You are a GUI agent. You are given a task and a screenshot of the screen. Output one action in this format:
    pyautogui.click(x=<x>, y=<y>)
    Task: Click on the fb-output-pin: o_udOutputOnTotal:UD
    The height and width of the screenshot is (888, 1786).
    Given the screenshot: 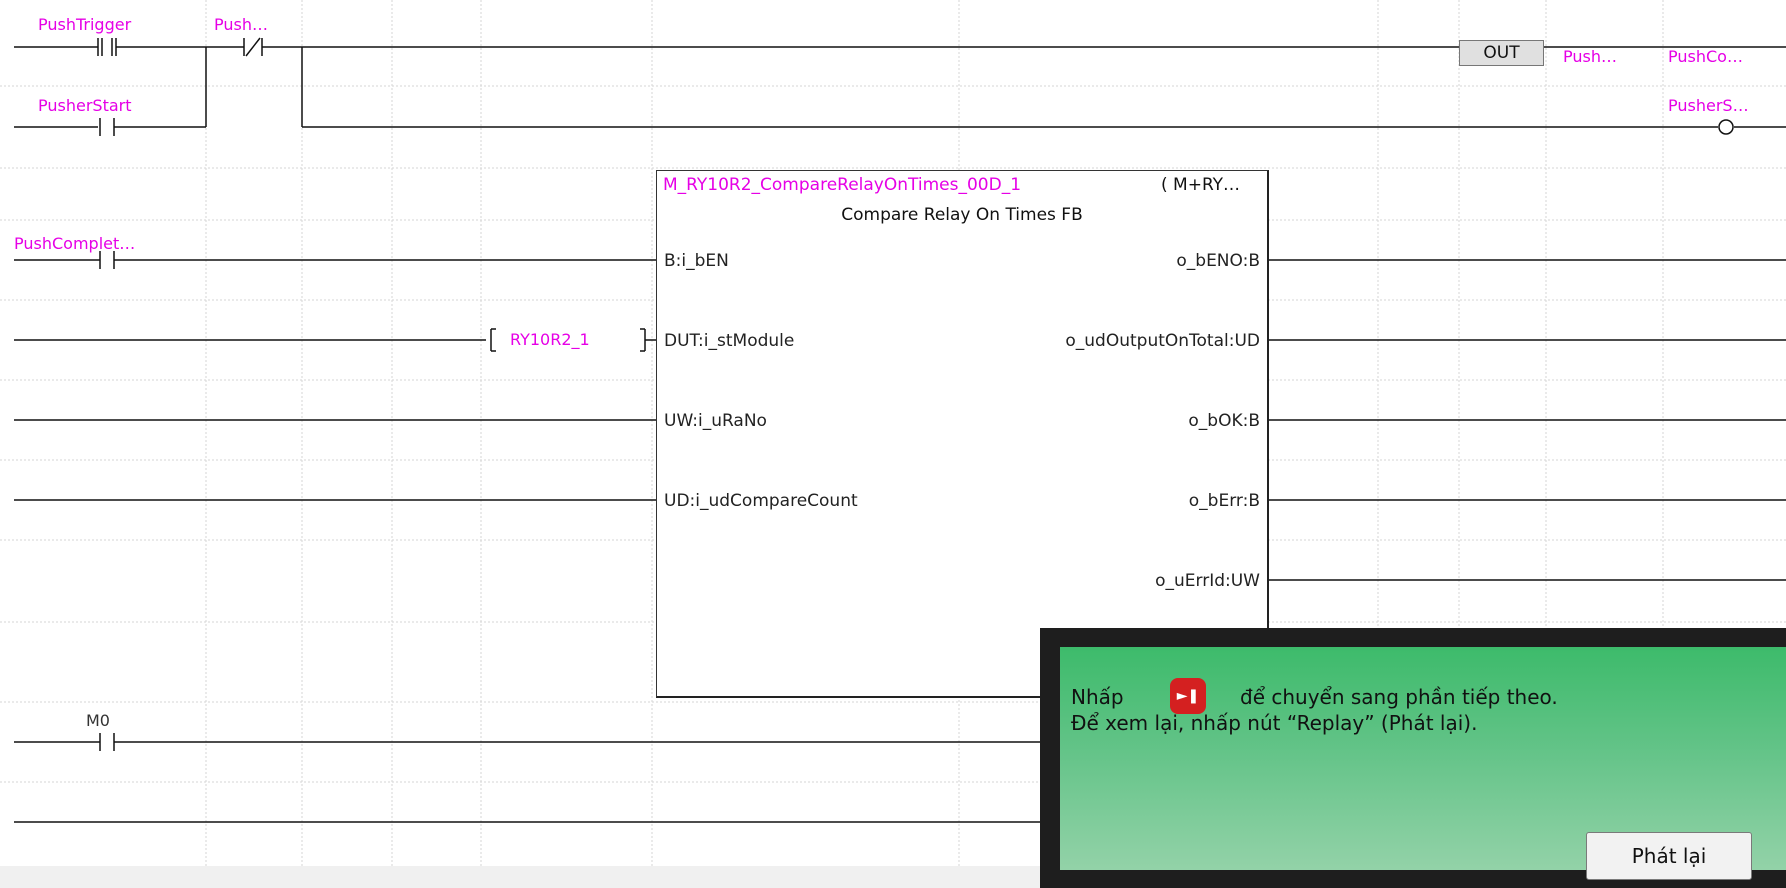 What is the action you would take?
    pyautogui.click(x=1162, y=341)
    